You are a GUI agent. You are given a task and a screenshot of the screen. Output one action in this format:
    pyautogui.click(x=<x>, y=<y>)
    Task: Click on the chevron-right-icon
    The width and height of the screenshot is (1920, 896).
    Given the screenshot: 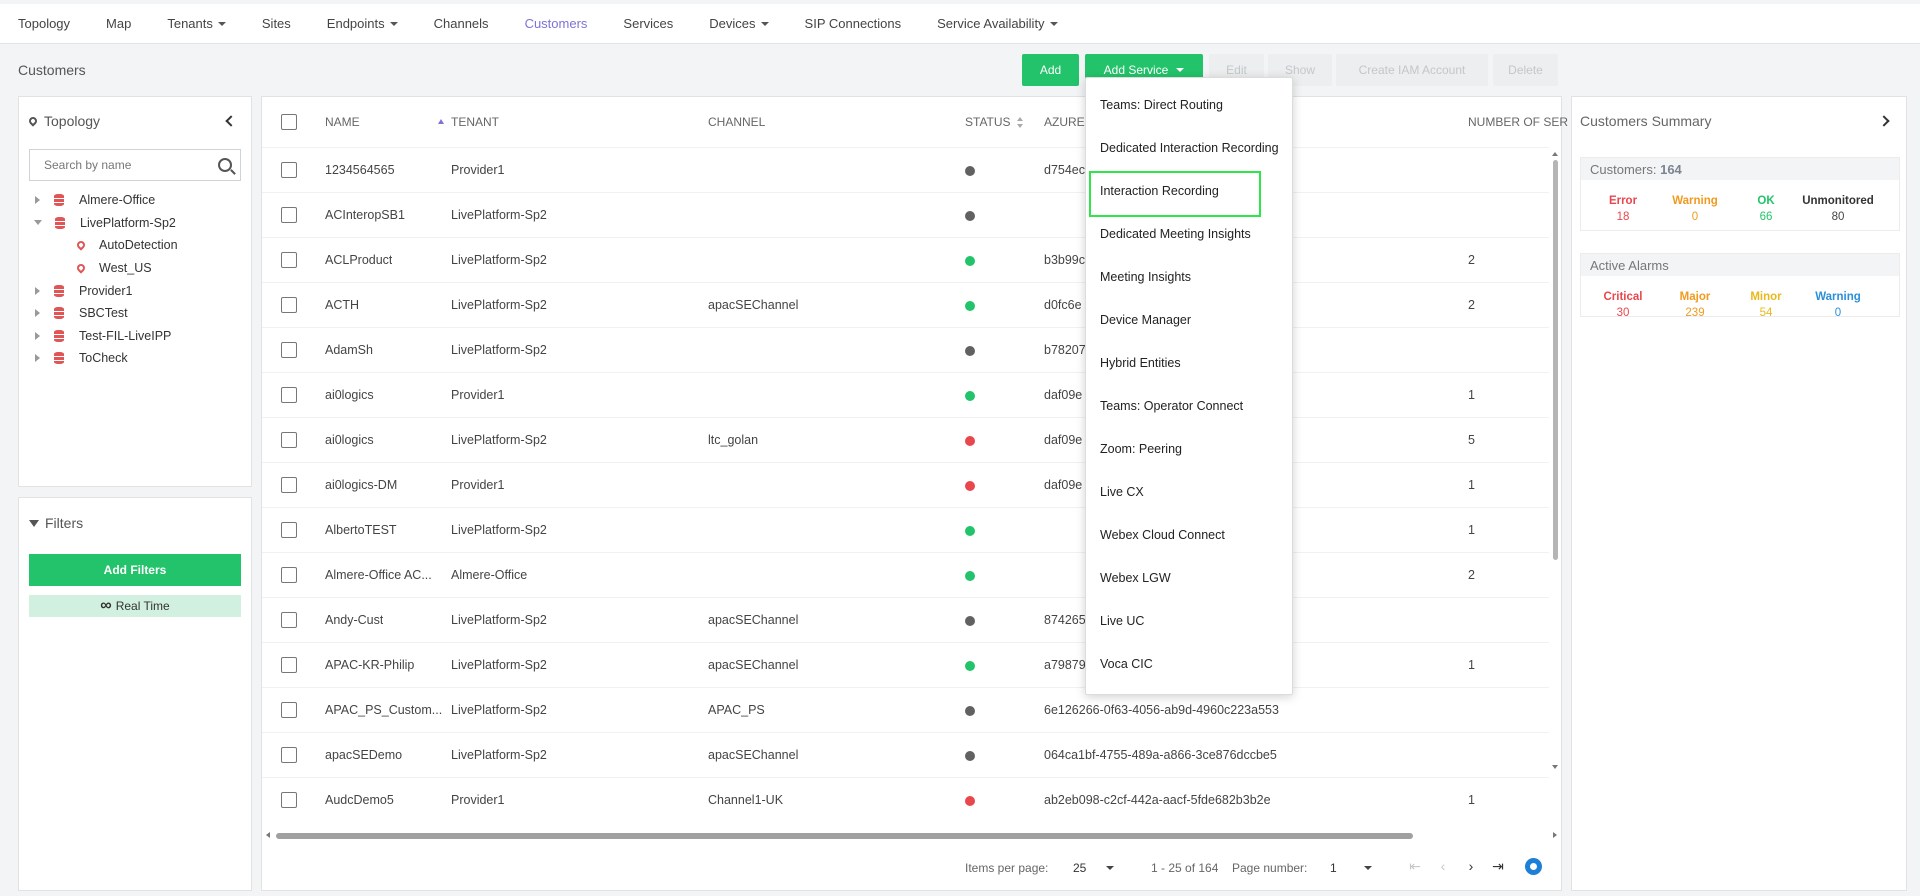 What is the action you would take?
    pyautogui.click(x=1884, y=121)
    